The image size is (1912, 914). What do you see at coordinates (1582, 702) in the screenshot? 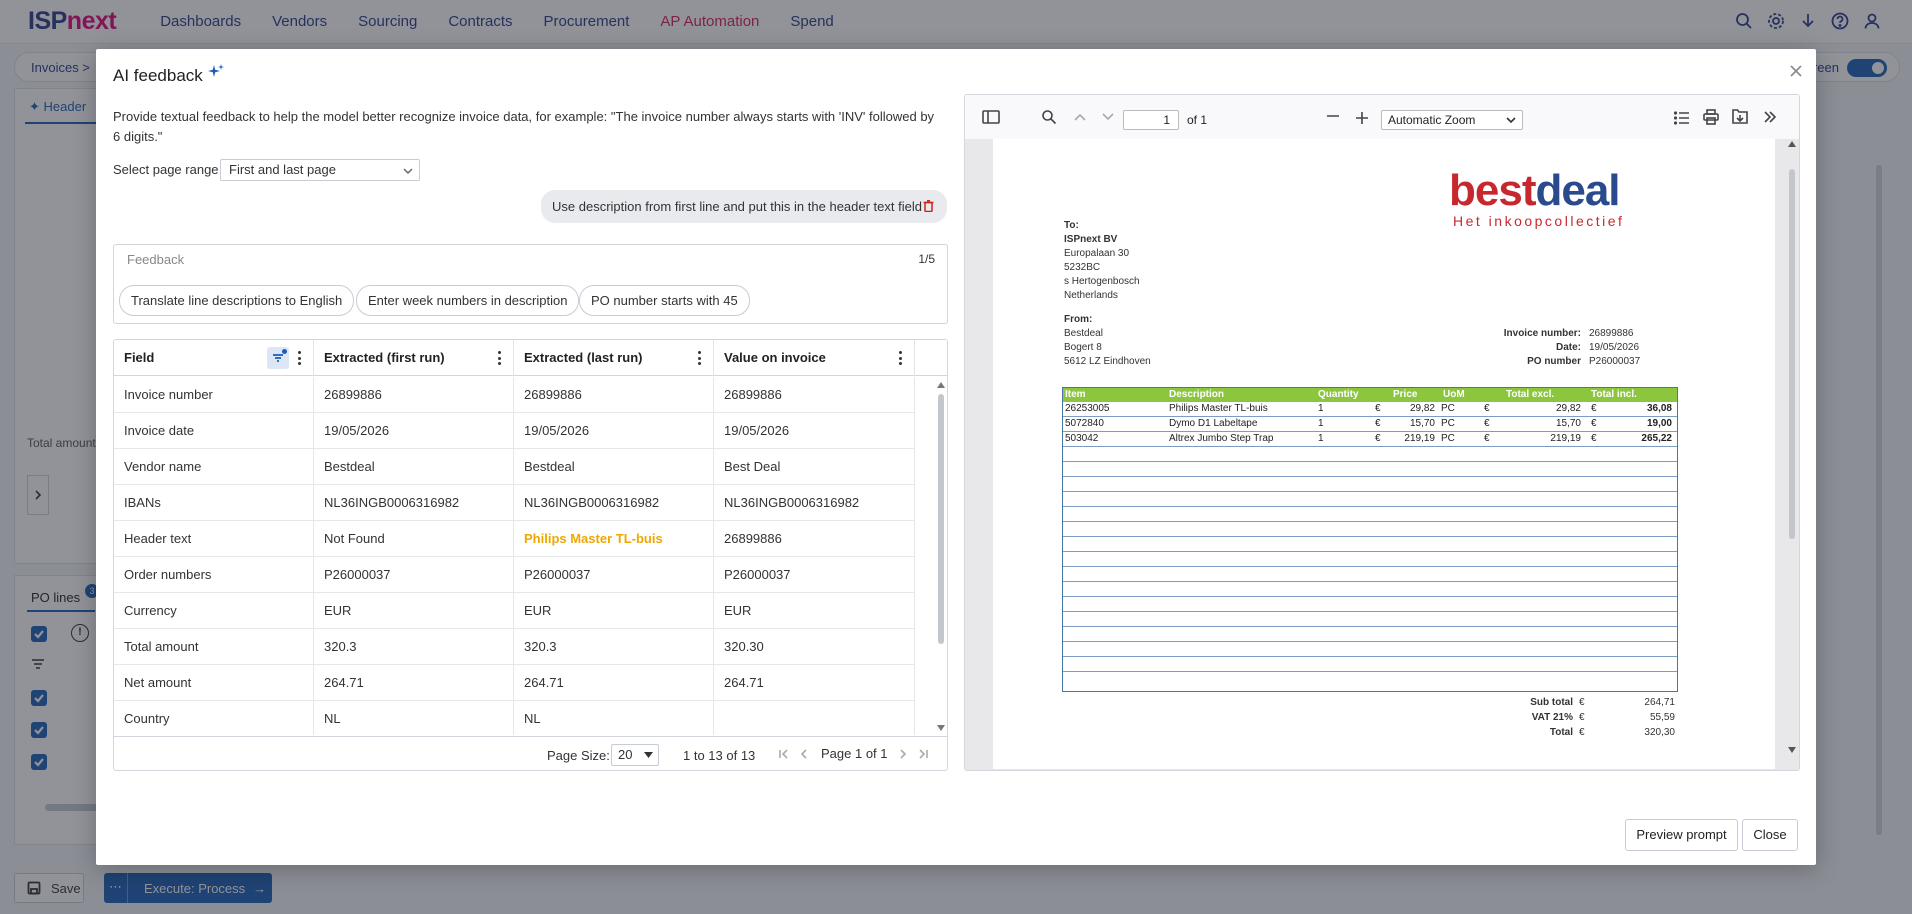
I see `subtotal-currency: €` at bounding box center [1582, 702].